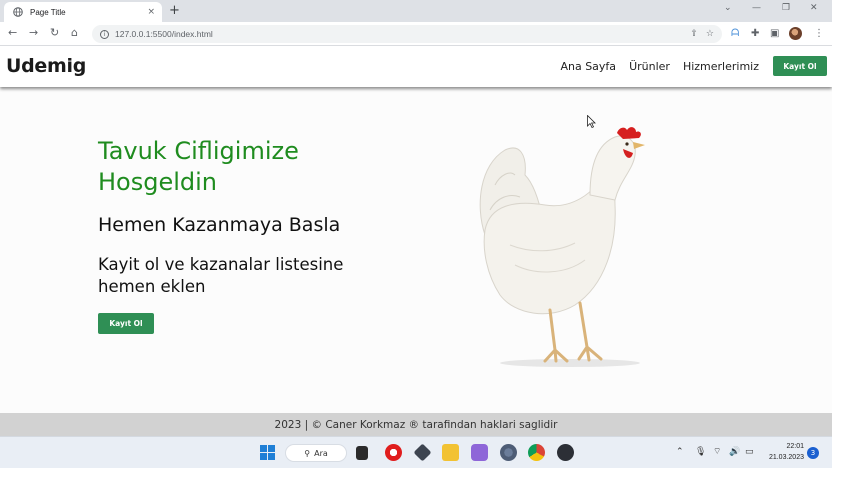  I want to click on home-button: ⌂, so click(74, 33).